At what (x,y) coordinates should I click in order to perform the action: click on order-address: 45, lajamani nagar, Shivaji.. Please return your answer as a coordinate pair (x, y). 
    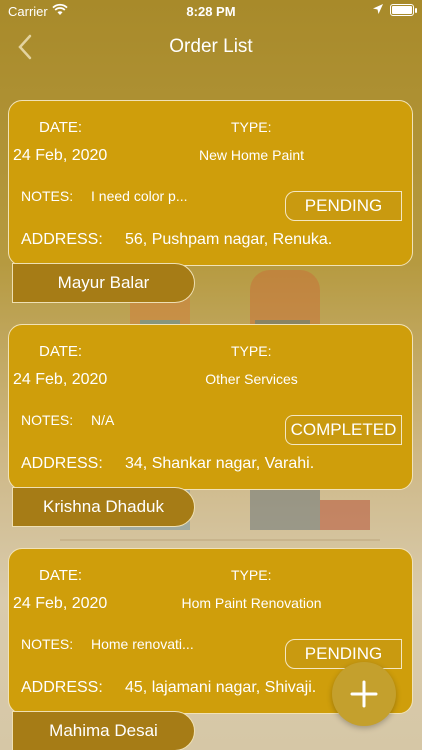
    Looking at the image, I should click on (221, 687).